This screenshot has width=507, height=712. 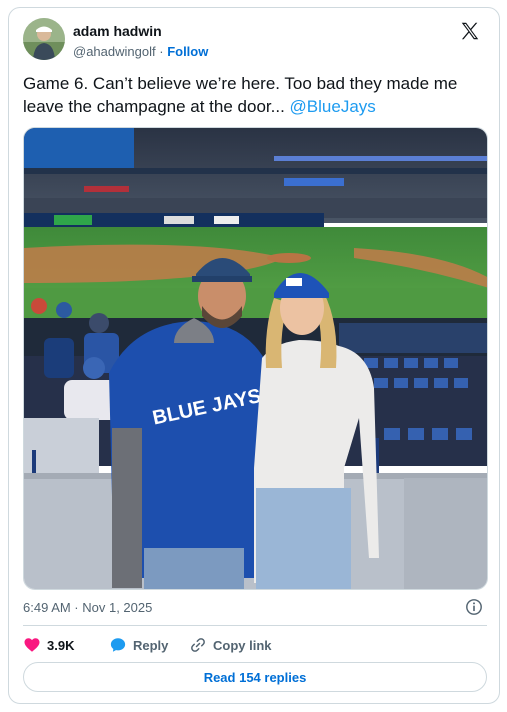 I want to click on author-names: adam hadwin @ahadwingolf · Follow, so click(x=140, y=41).